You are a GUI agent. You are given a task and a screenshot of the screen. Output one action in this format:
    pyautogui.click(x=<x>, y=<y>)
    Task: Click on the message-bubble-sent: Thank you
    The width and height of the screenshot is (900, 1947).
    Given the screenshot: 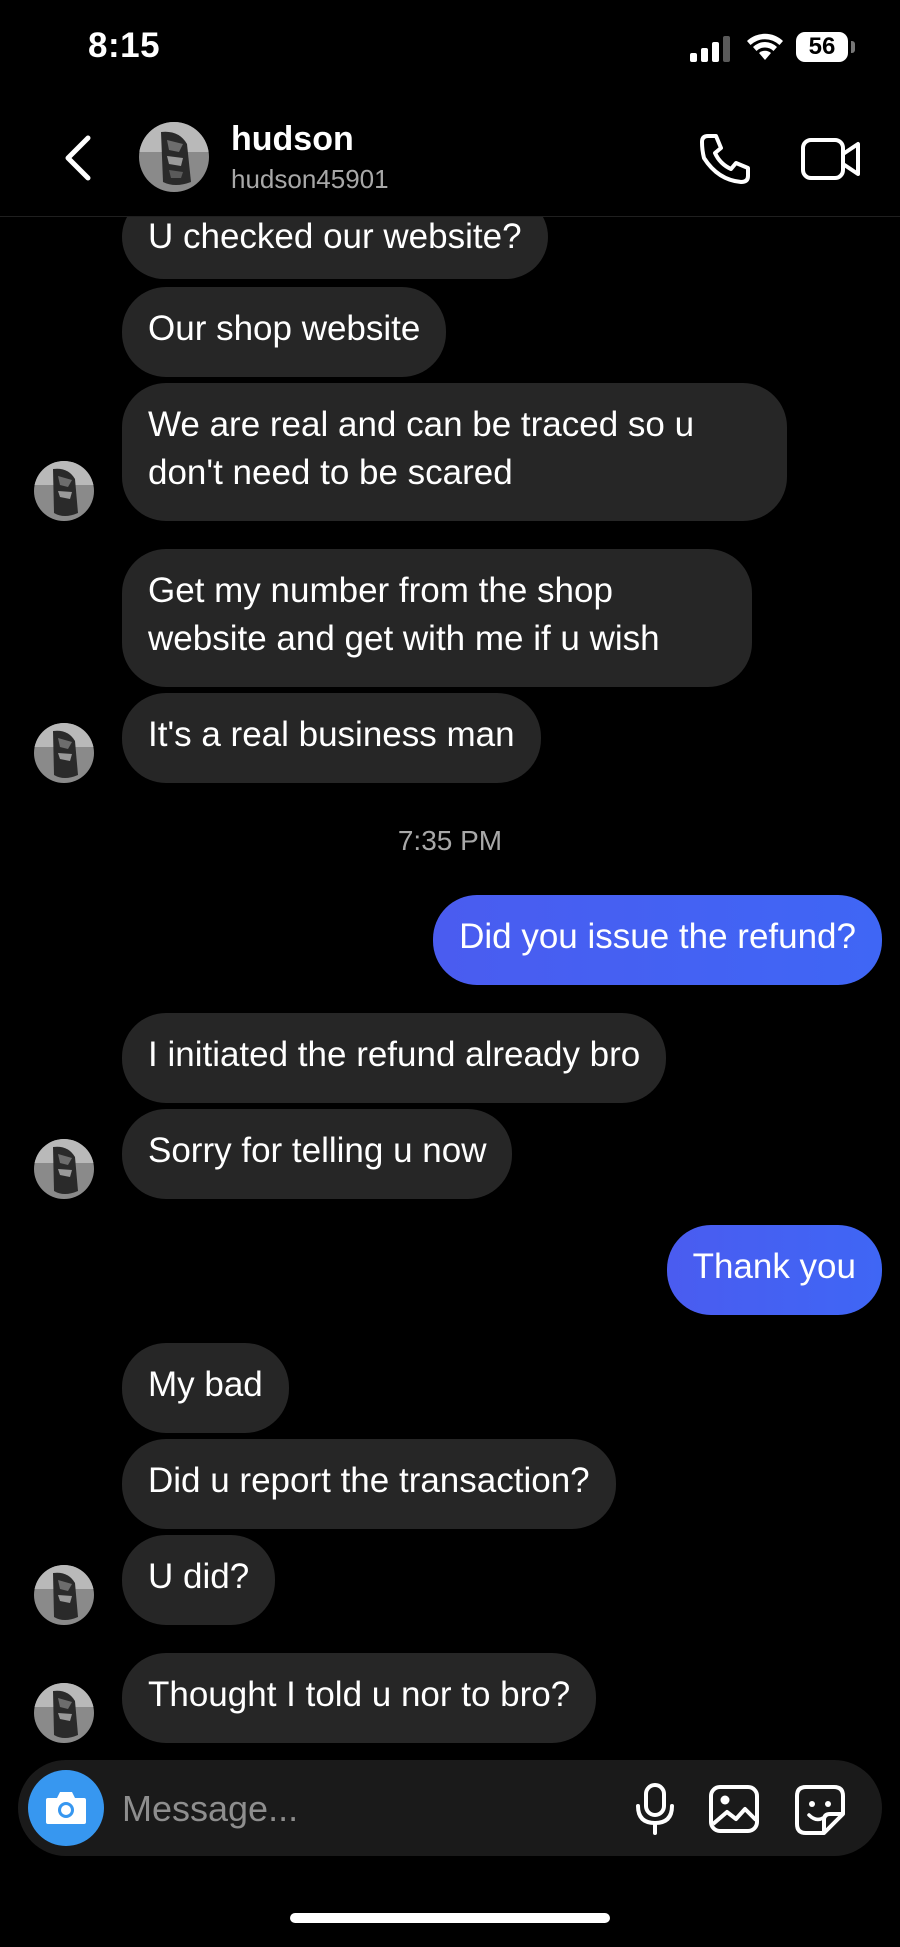 What is the action you would take?
    pyautogui.click(x=774, y=1270)
    